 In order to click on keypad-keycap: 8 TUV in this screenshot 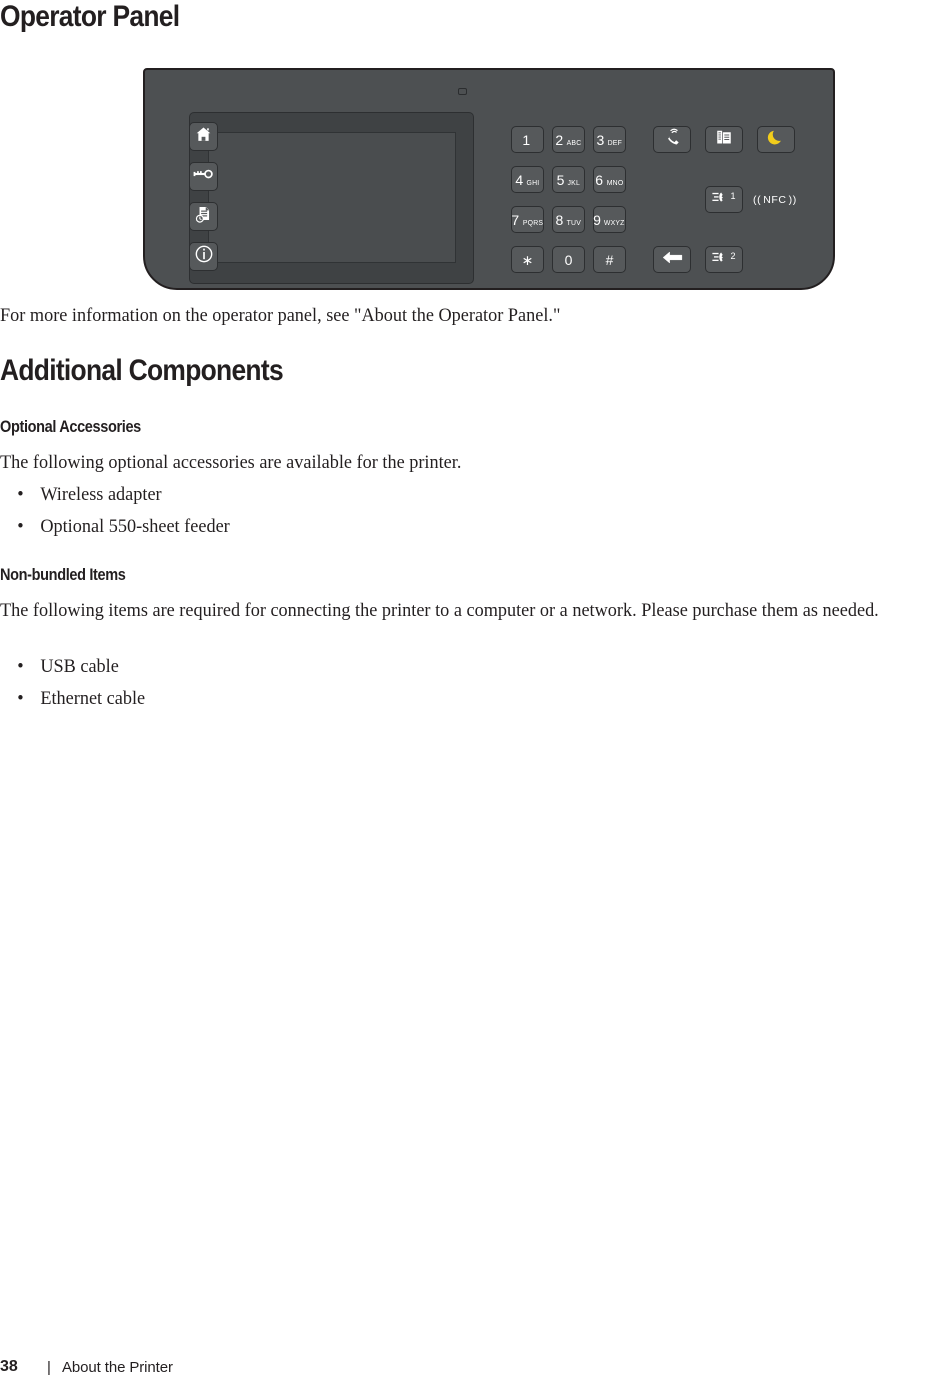, I will do `click(568, 219)`.